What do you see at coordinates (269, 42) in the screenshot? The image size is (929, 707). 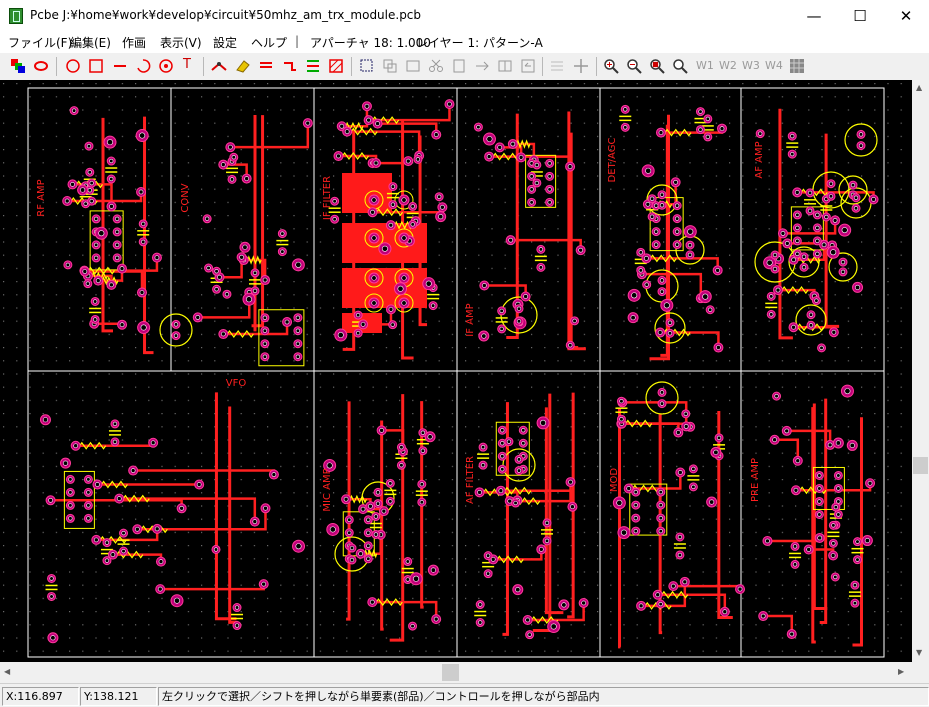 I see `menu-help: ヘルプ` at bounding box center [269, 42].